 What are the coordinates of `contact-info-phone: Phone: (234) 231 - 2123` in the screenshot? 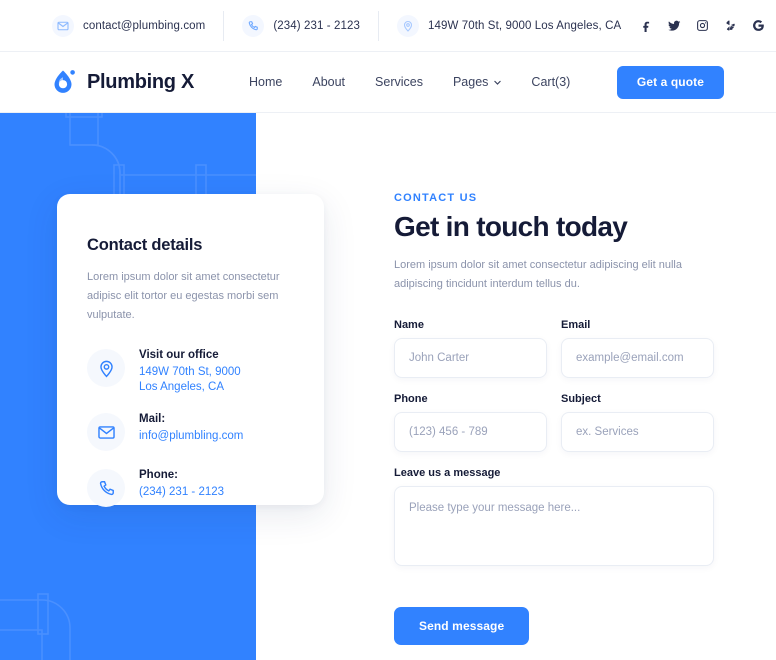 It's located at (205, 487).